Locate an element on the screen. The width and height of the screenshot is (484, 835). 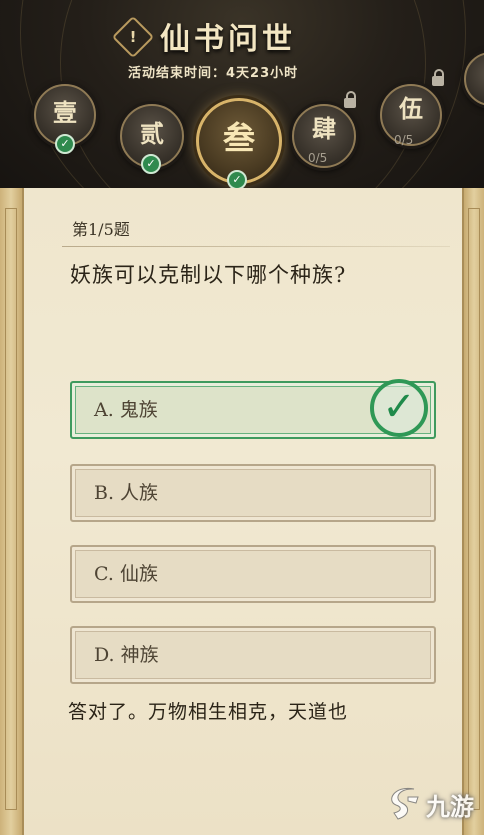
question-number: 第1/5题 is located at coordinates (101, 229).